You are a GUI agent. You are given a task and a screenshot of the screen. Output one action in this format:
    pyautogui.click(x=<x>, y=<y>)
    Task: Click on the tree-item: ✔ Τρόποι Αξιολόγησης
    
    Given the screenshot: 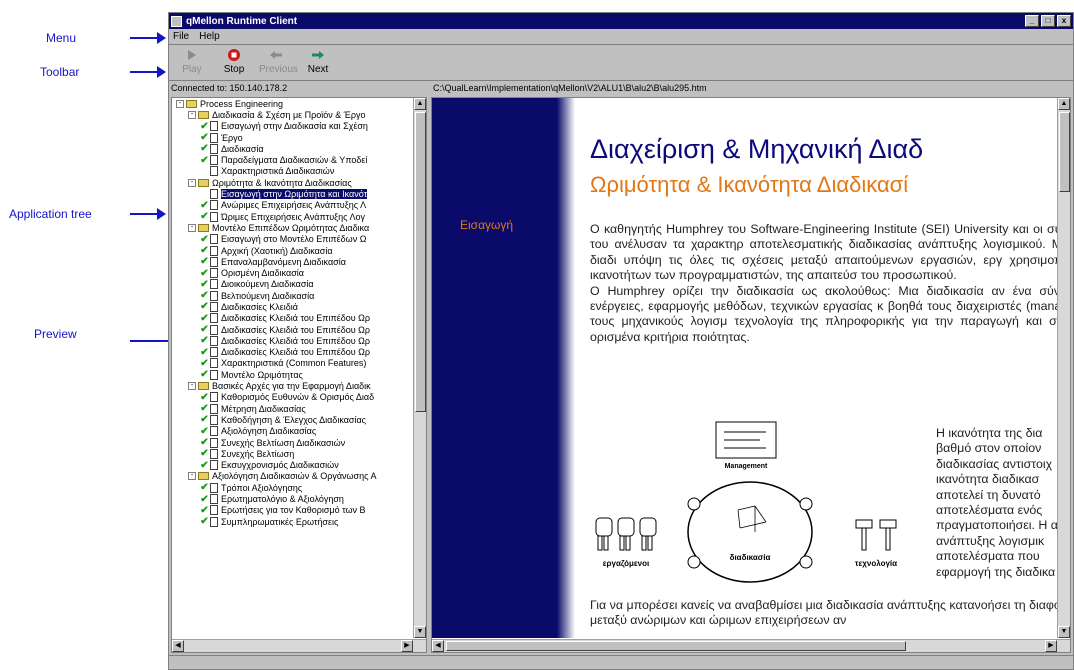 What is the action you would take?
    pyautogui.click(x=293, y=487)
    